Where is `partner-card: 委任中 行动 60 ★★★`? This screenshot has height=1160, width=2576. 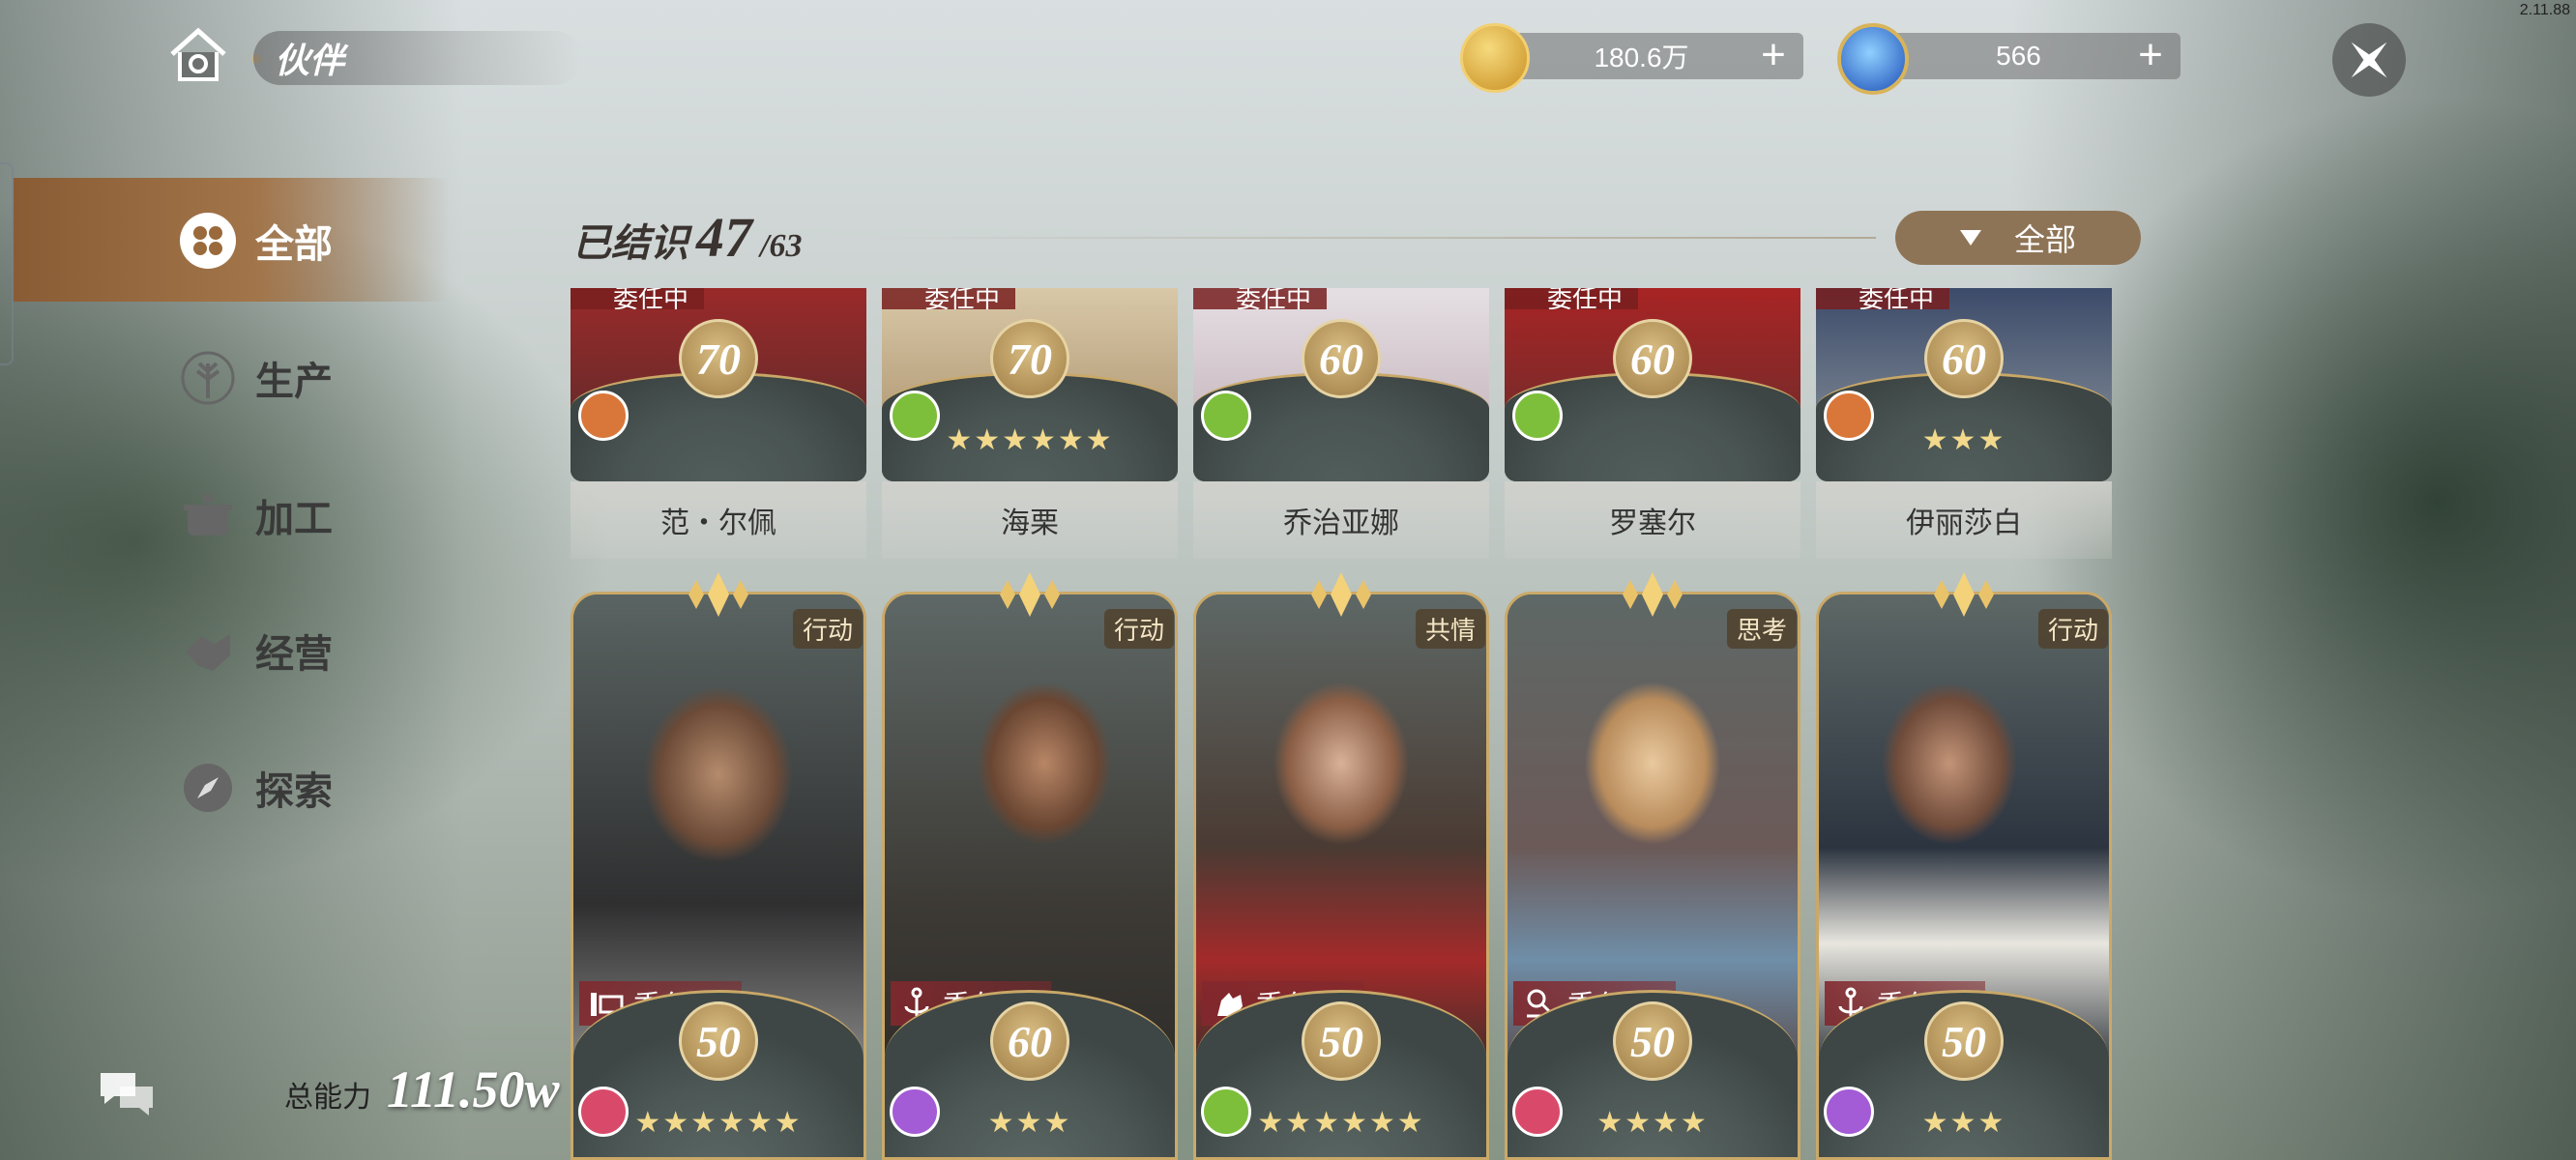 partner-card: 委任中 行动 60 ★★★ is located at coordinates (1030, 864).